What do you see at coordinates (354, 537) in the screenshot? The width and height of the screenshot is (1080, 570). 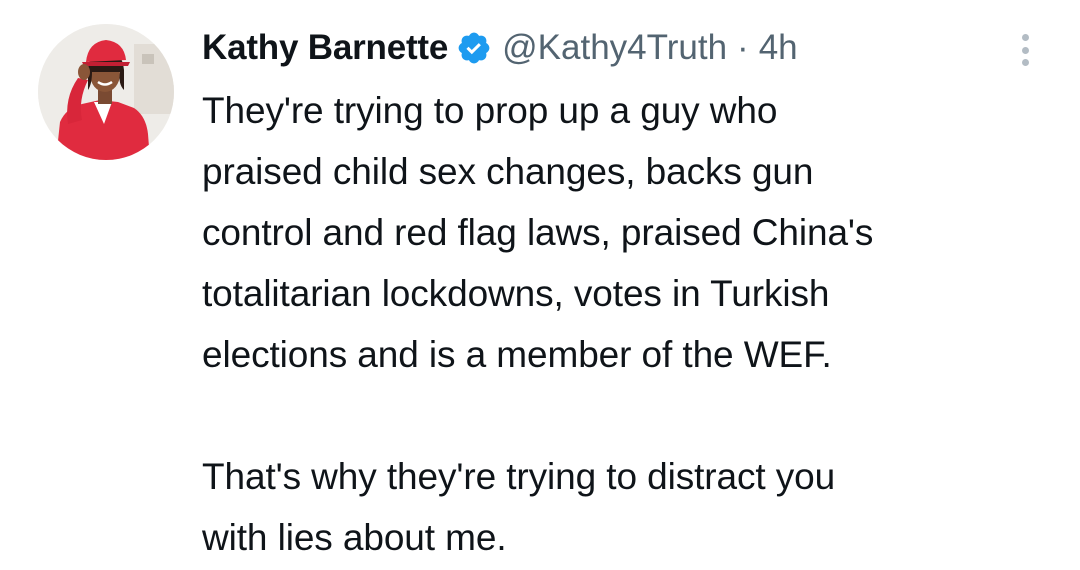 I see `tweet-text-line: with lies about me.` at bounding box center [354, 537].